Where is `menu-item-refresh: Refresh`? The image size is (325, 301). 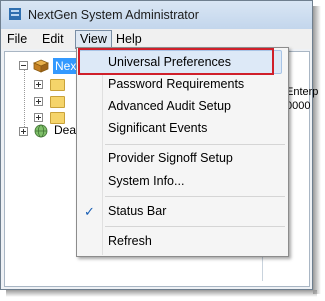
menu-item-refresh: Refresh is located at coordinates (130, 241).